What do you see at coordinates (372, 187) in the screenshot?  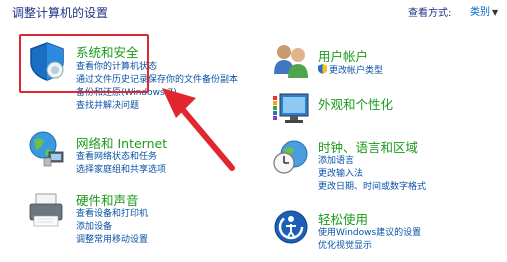 I see `link: 更改日期、时间或数字格式` at bounding box center [372, 187].